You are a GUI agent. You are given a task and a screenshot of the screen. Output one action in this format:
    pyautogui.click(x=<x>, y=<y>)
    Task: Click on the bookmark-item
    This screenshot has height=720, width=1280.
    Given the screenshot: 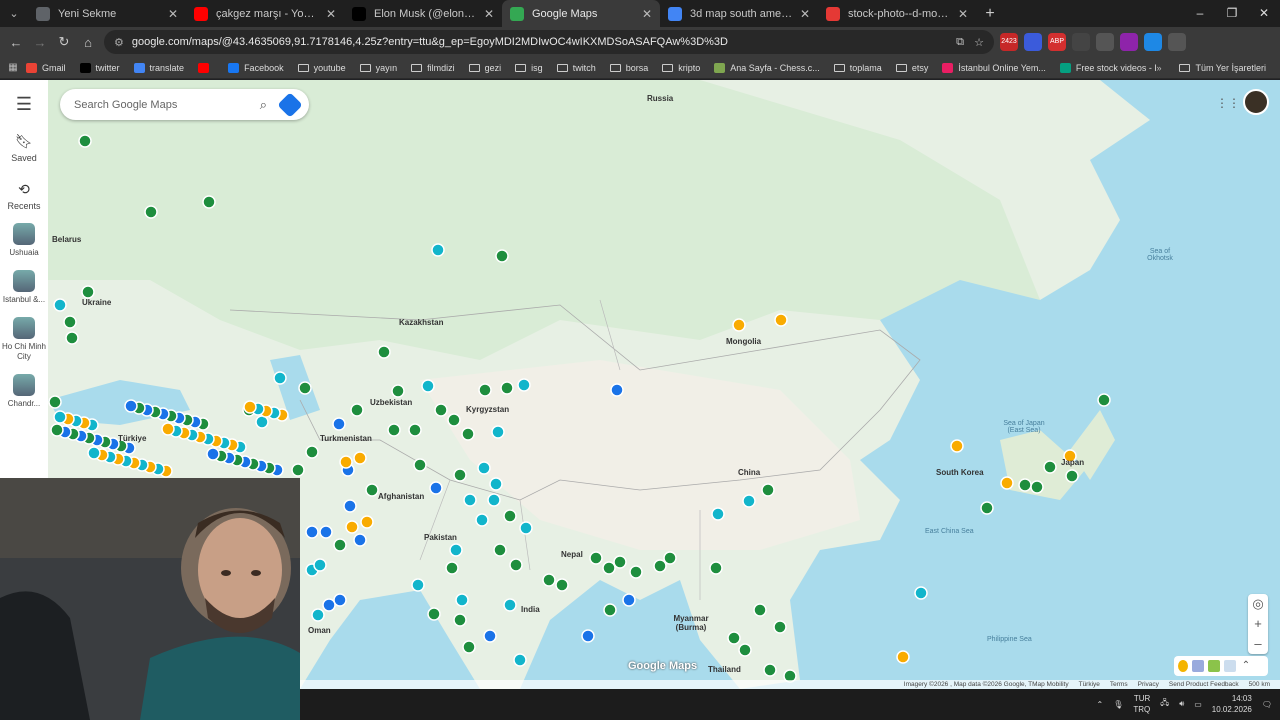 What is the action you would take?
    pyautogui.click(x=206, y=67)
    